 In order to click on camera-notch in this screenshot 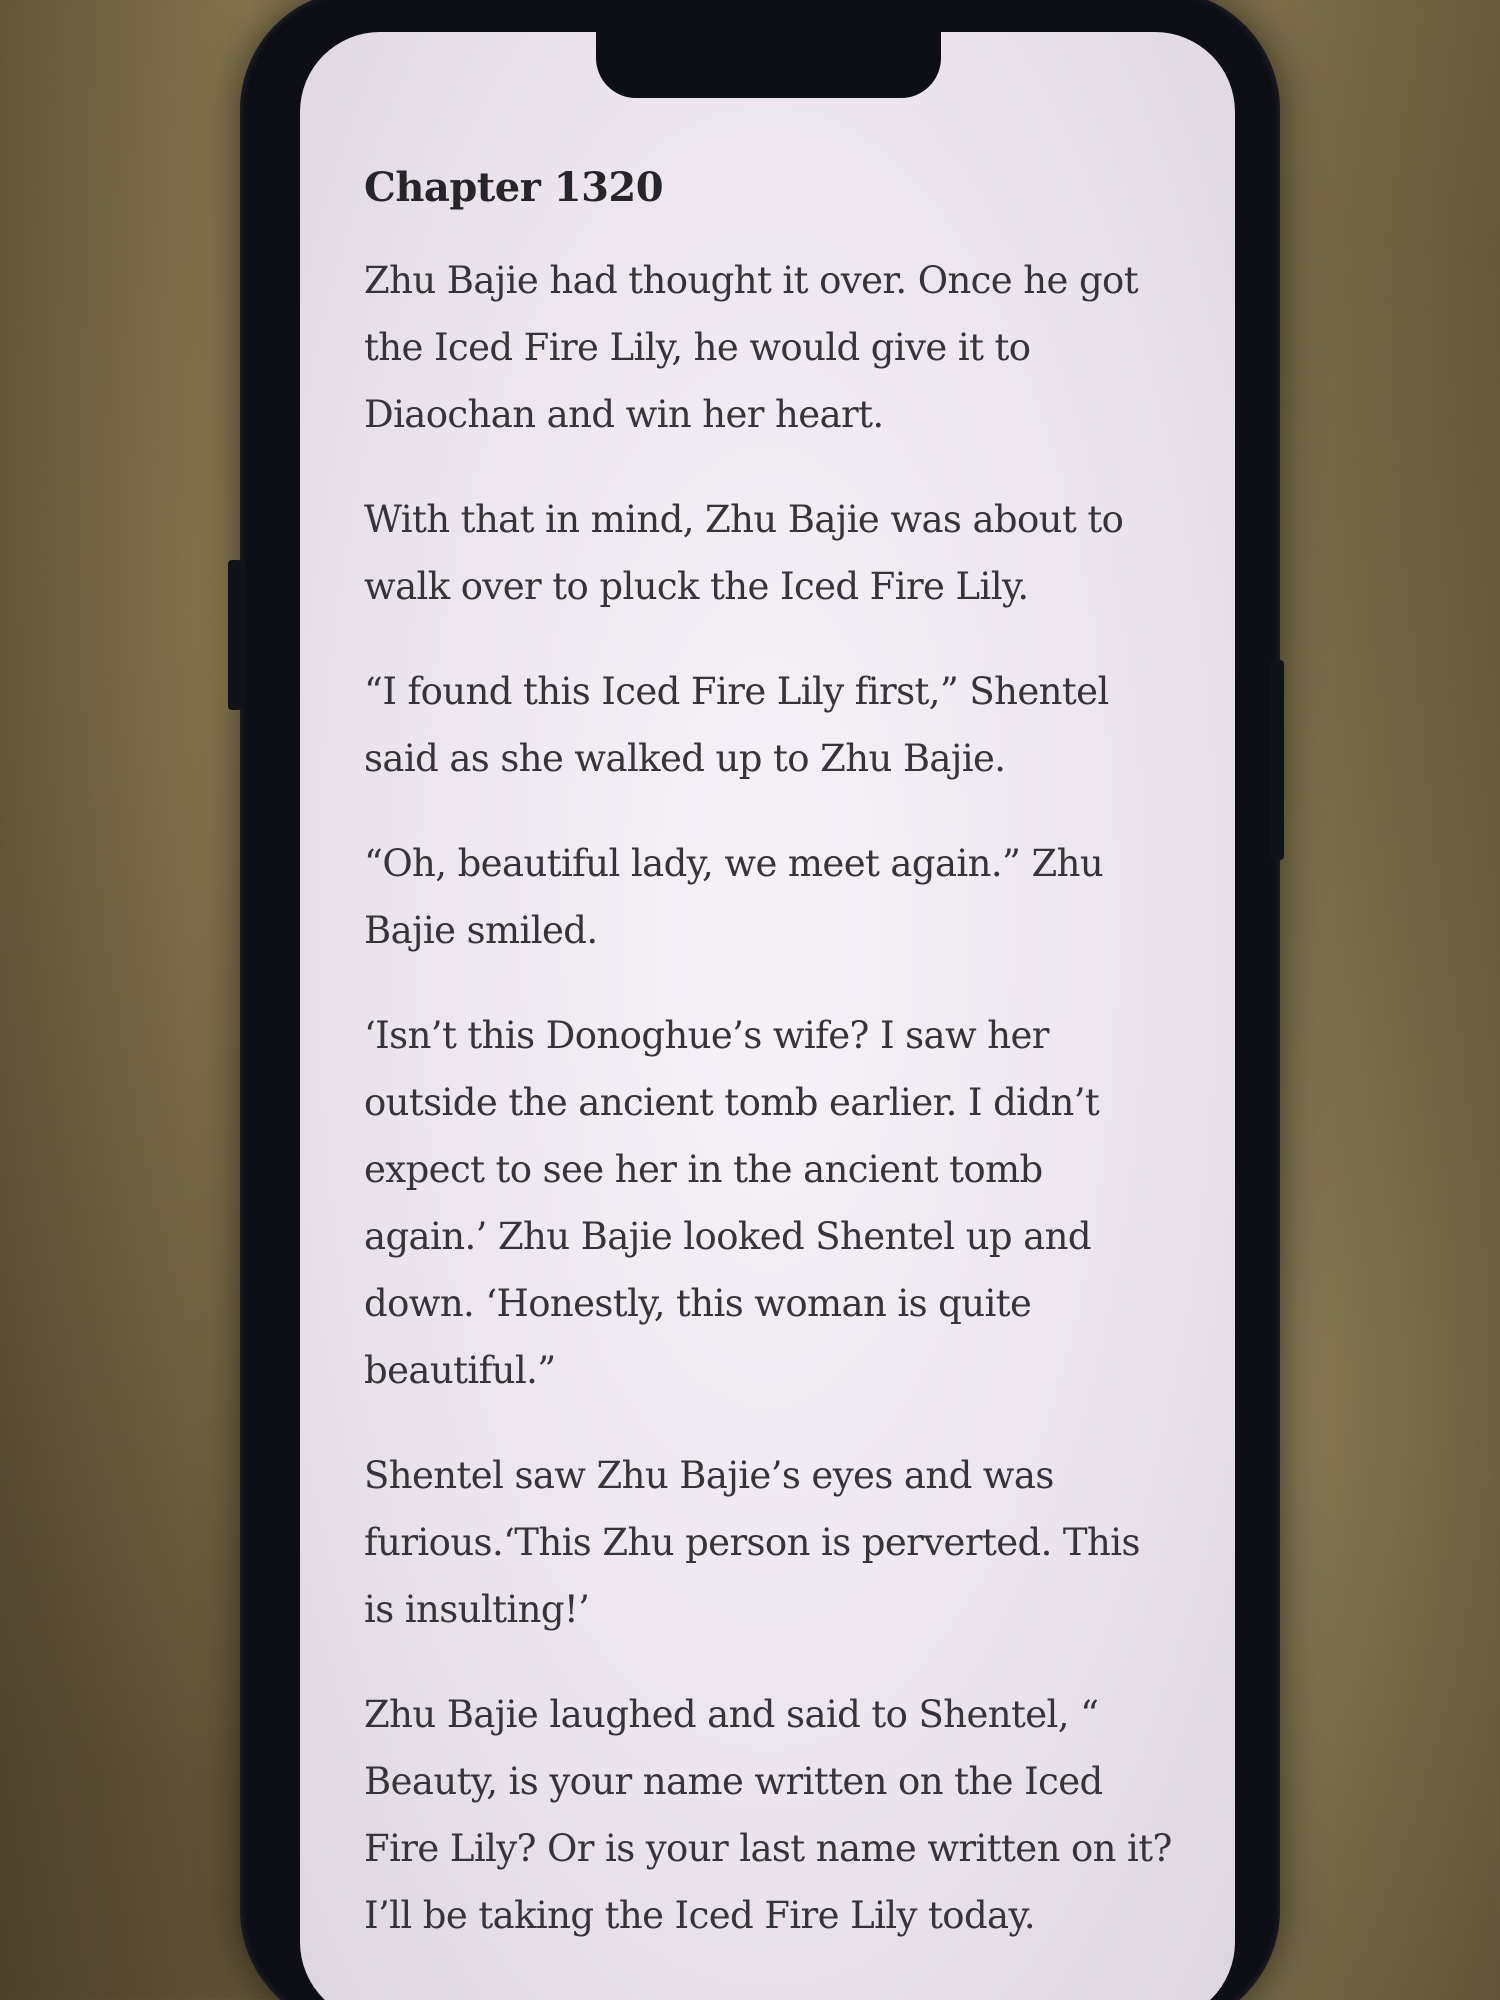, I will do `click(768, 65)`.